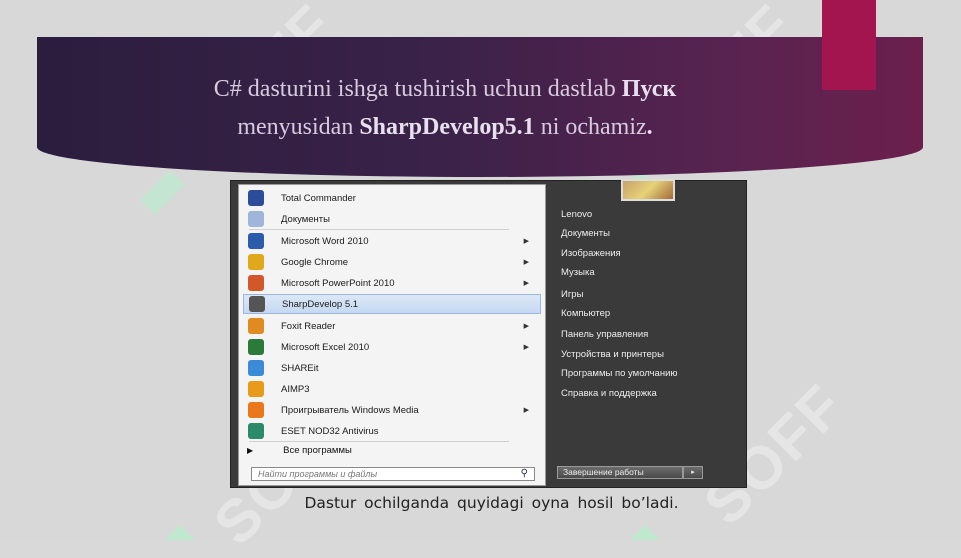  I want to click on foxit-icon, so click(256, 326).